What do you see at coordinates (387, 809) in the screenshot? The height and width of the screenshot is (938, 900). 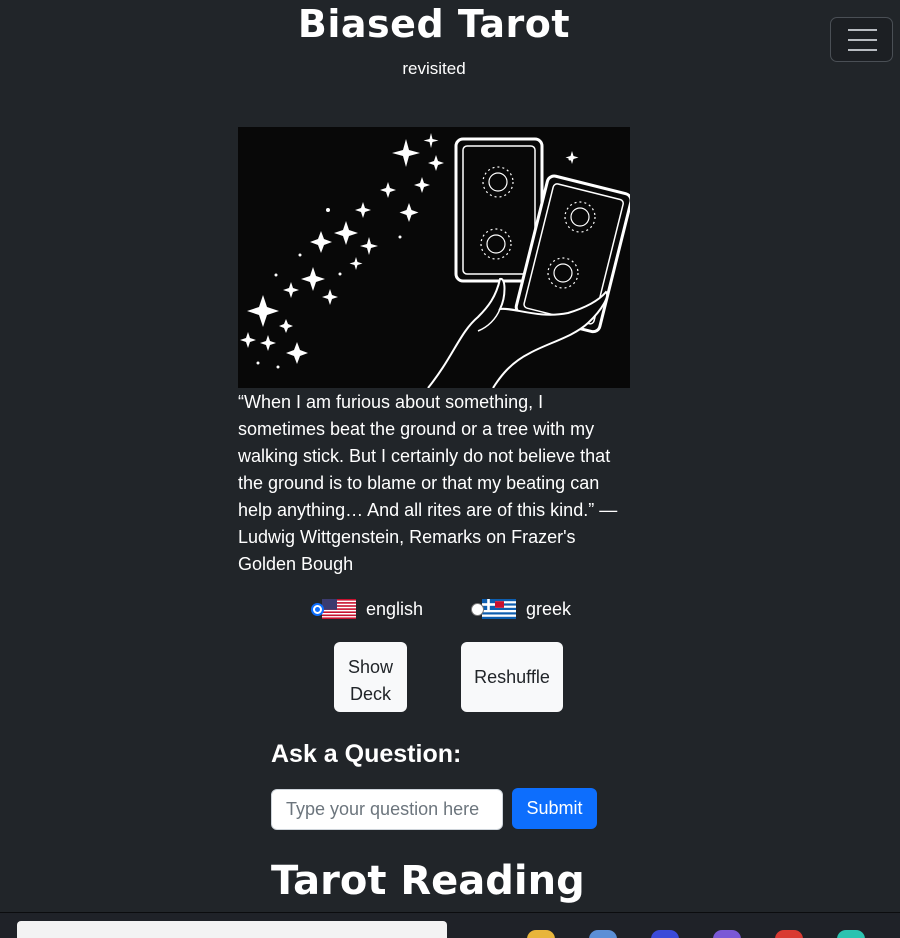 I see `question-input` at bounding box center [387, 809].